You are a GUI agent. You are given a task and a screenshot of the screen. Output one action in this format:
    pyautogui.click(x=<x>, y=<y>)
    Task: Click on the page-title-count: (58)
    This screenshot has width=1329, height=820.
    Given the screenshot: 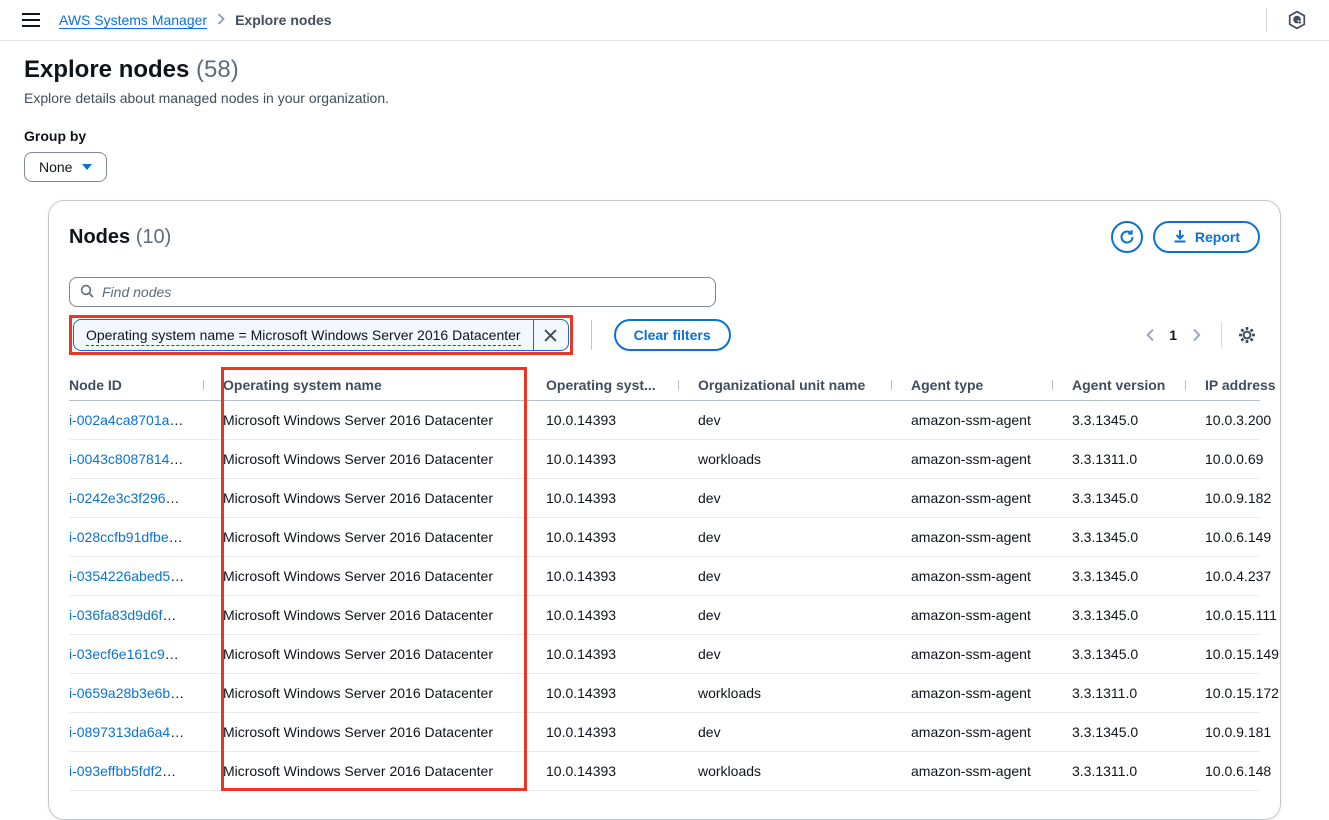 What is the action you would take?
    pyautogui.click(x=217, y=69)
    